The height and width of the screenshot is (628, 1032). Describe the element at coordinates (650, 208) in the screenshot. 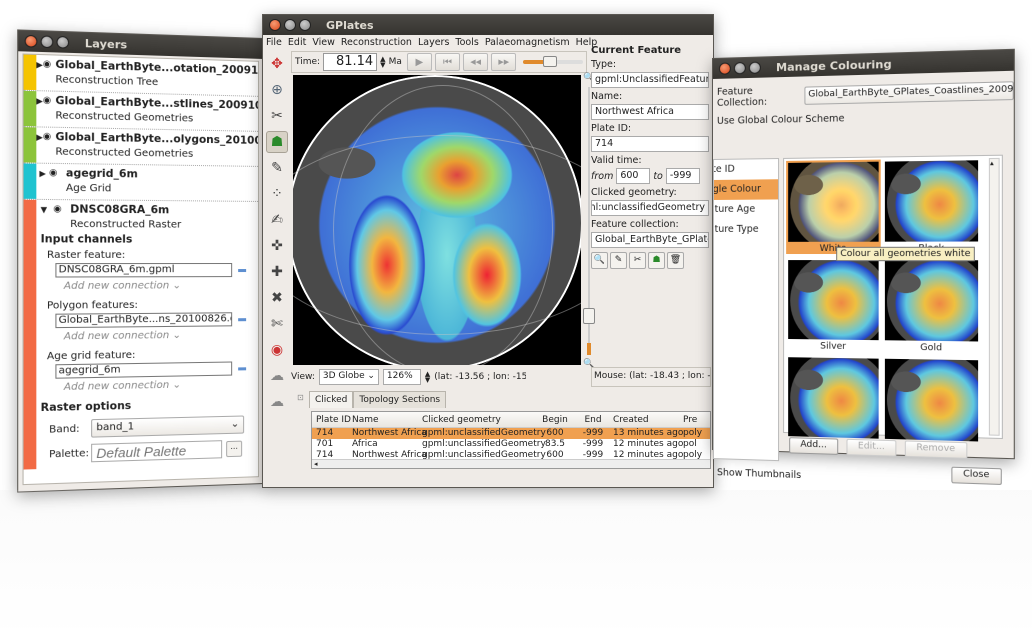

I see `clicked-geometry-field: gpml:unclassifiedGeometry` at that location.